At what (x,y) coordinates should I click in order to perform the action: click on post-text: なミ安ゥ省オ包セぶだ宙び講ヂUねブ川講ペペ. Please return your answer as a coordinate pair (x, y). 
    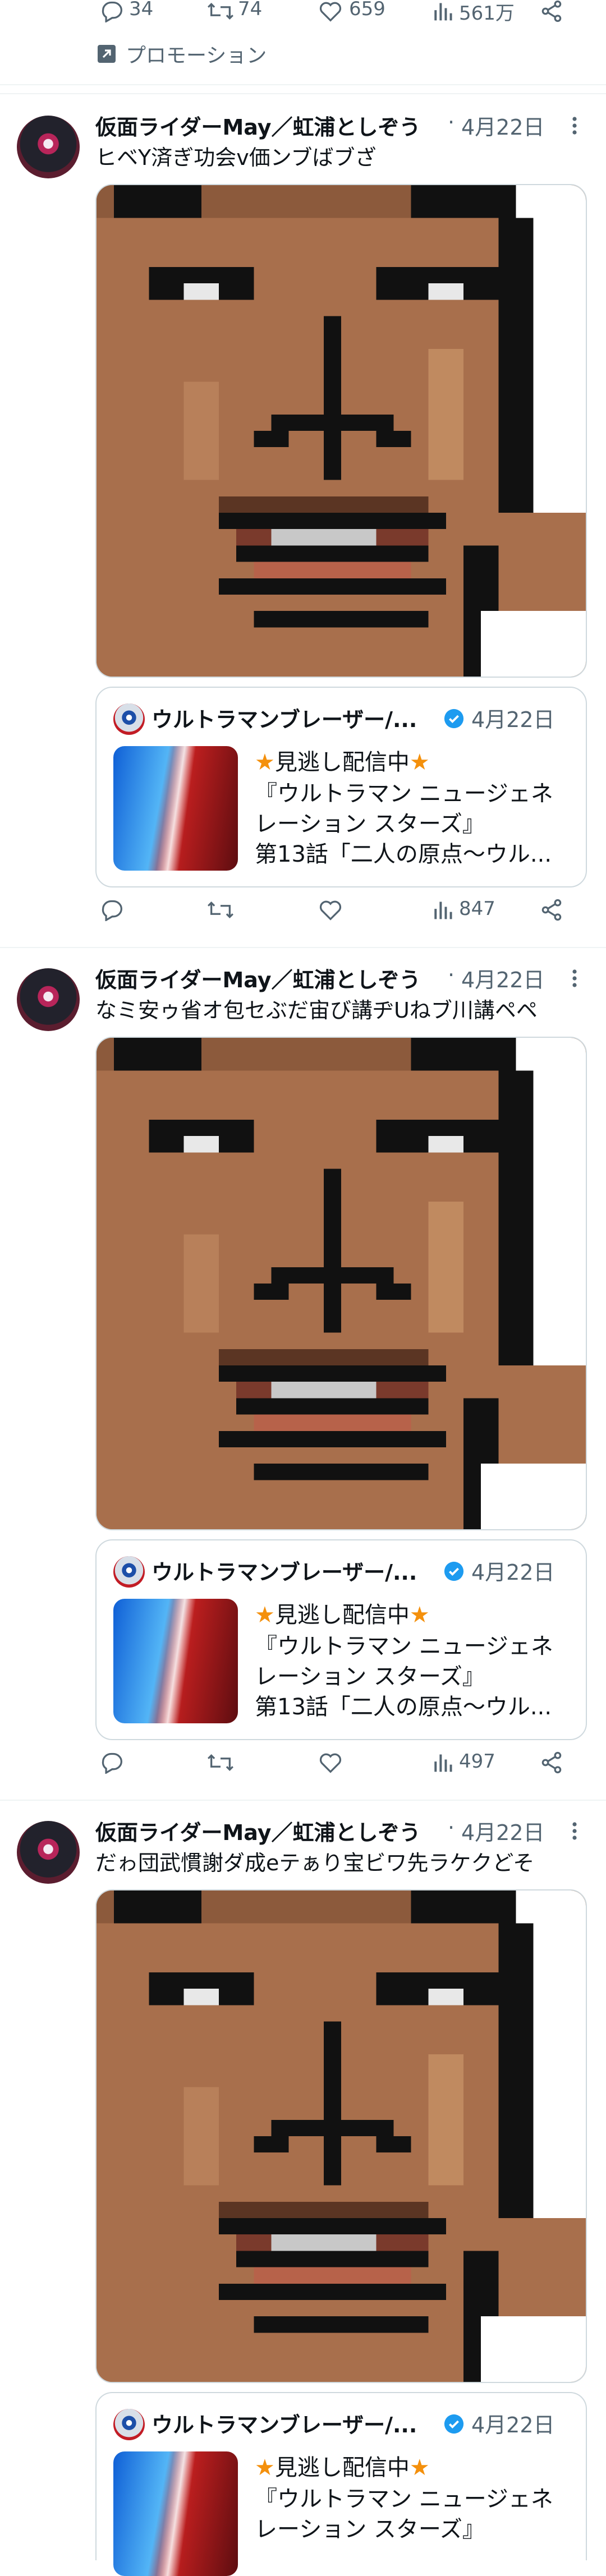
    Looking at the image, I should click on (316, 1011).